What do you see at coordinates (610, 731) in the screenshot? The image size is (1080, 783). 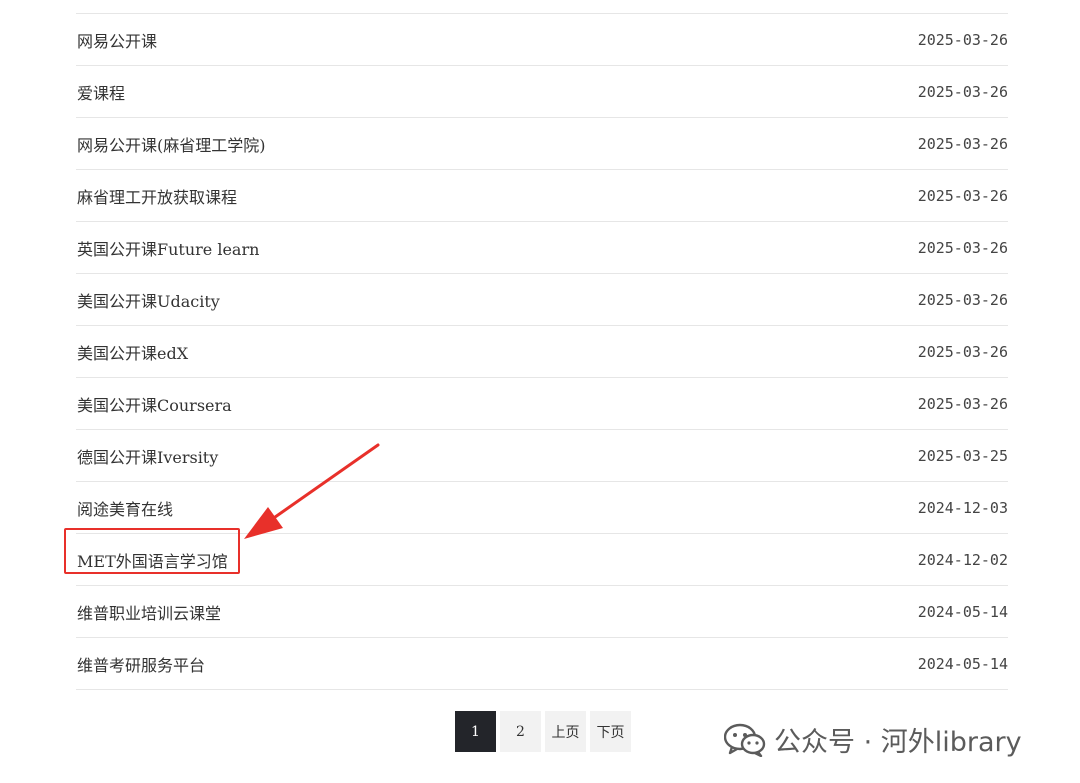 I see `next-page-button: 下页` at bounding box center [610, 731].